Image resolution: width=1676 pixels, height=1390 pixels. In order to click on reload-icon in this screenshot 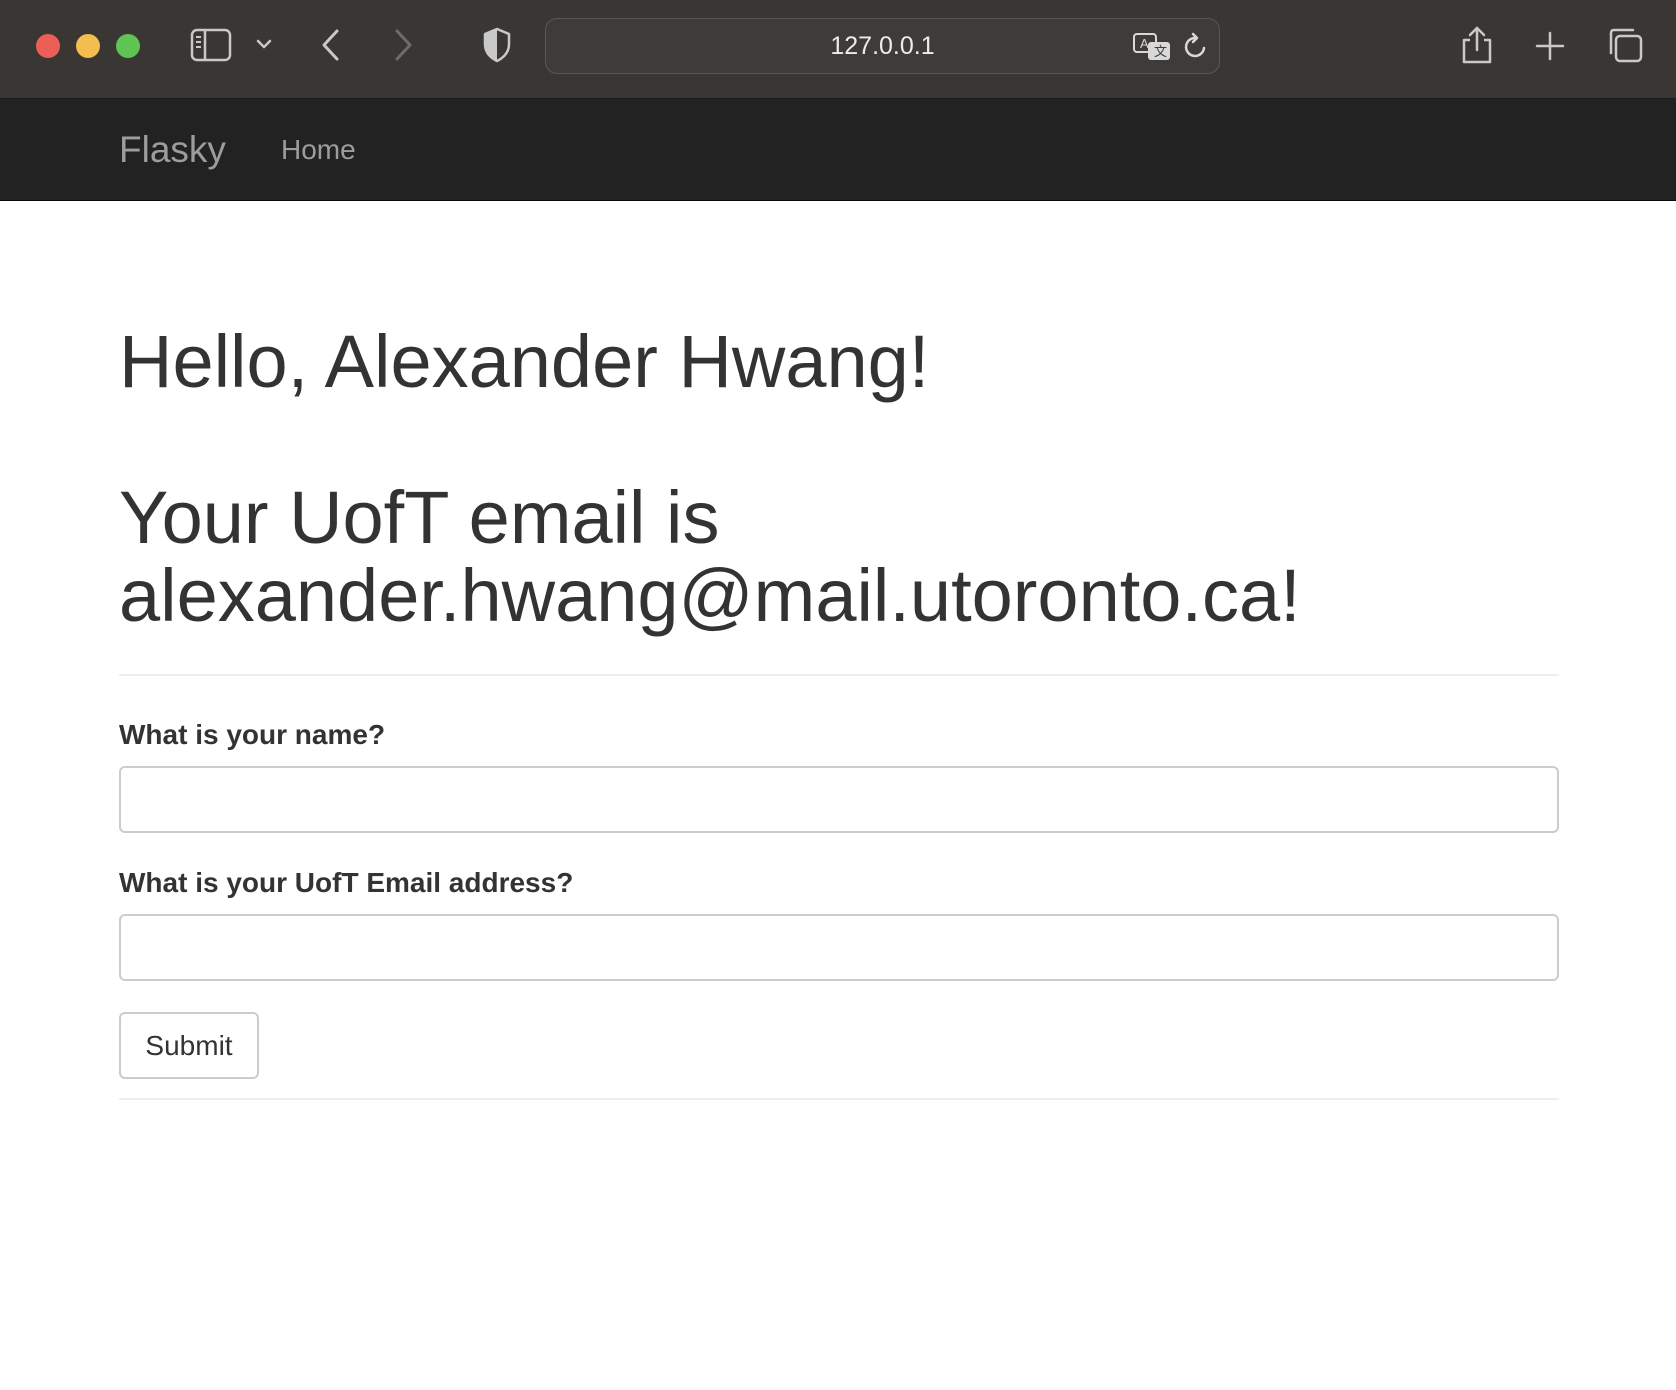, I will do `click(1196, 47)`.